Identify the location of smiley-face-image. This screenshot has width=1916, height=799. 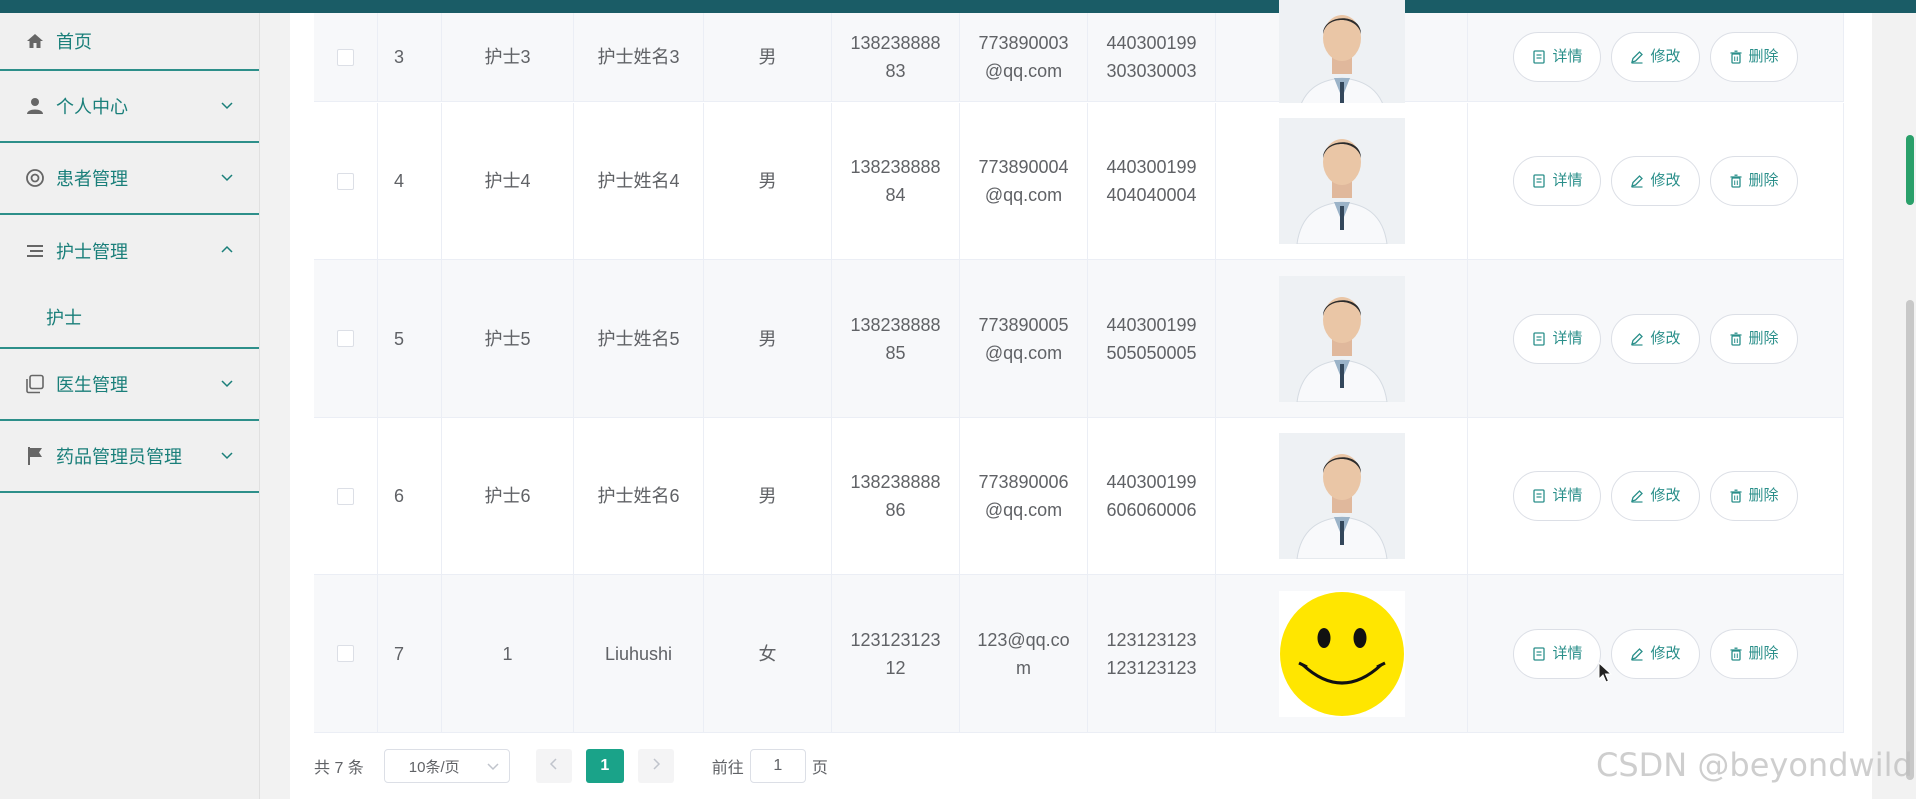
(1341, 653).